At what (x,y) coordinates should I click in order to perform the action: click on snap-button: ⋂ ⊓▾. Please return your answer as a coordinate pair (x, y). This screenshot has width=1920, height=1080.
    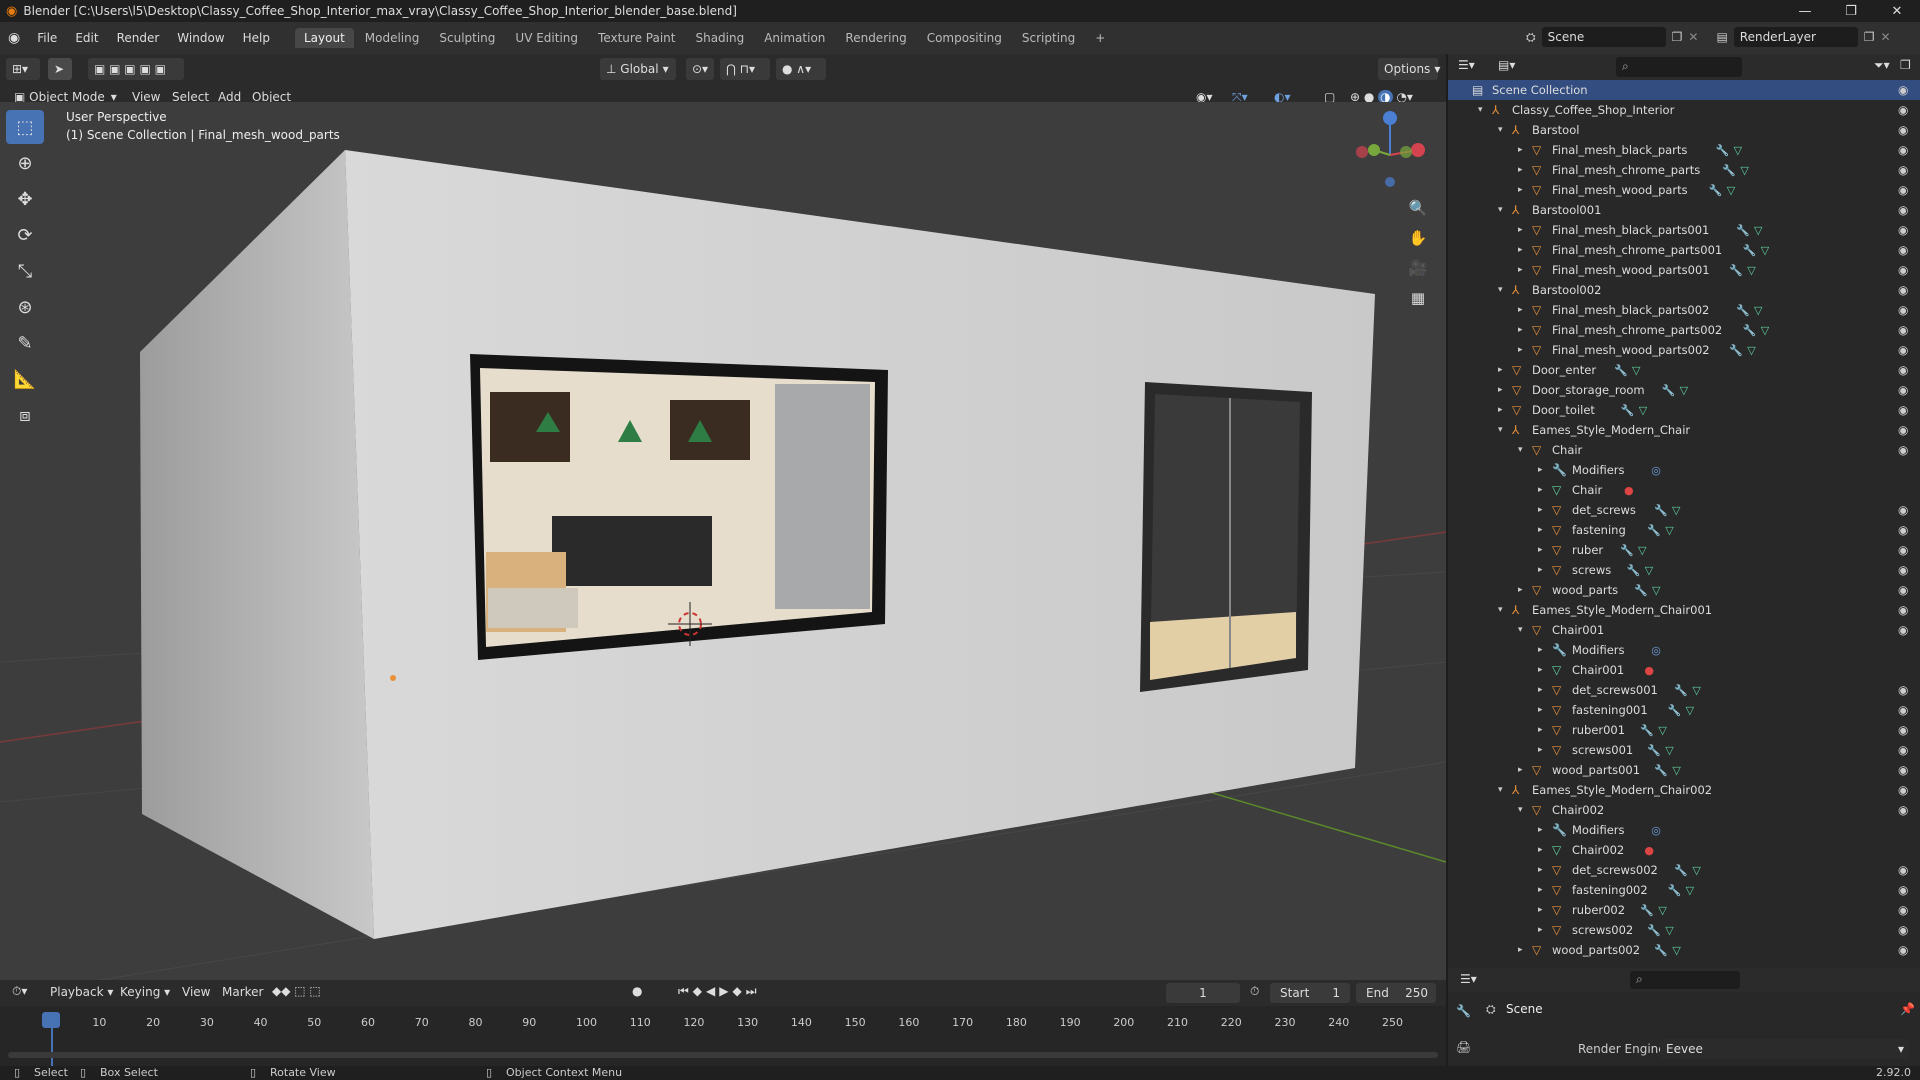
    Looking at the image, I should click on (745, 69).